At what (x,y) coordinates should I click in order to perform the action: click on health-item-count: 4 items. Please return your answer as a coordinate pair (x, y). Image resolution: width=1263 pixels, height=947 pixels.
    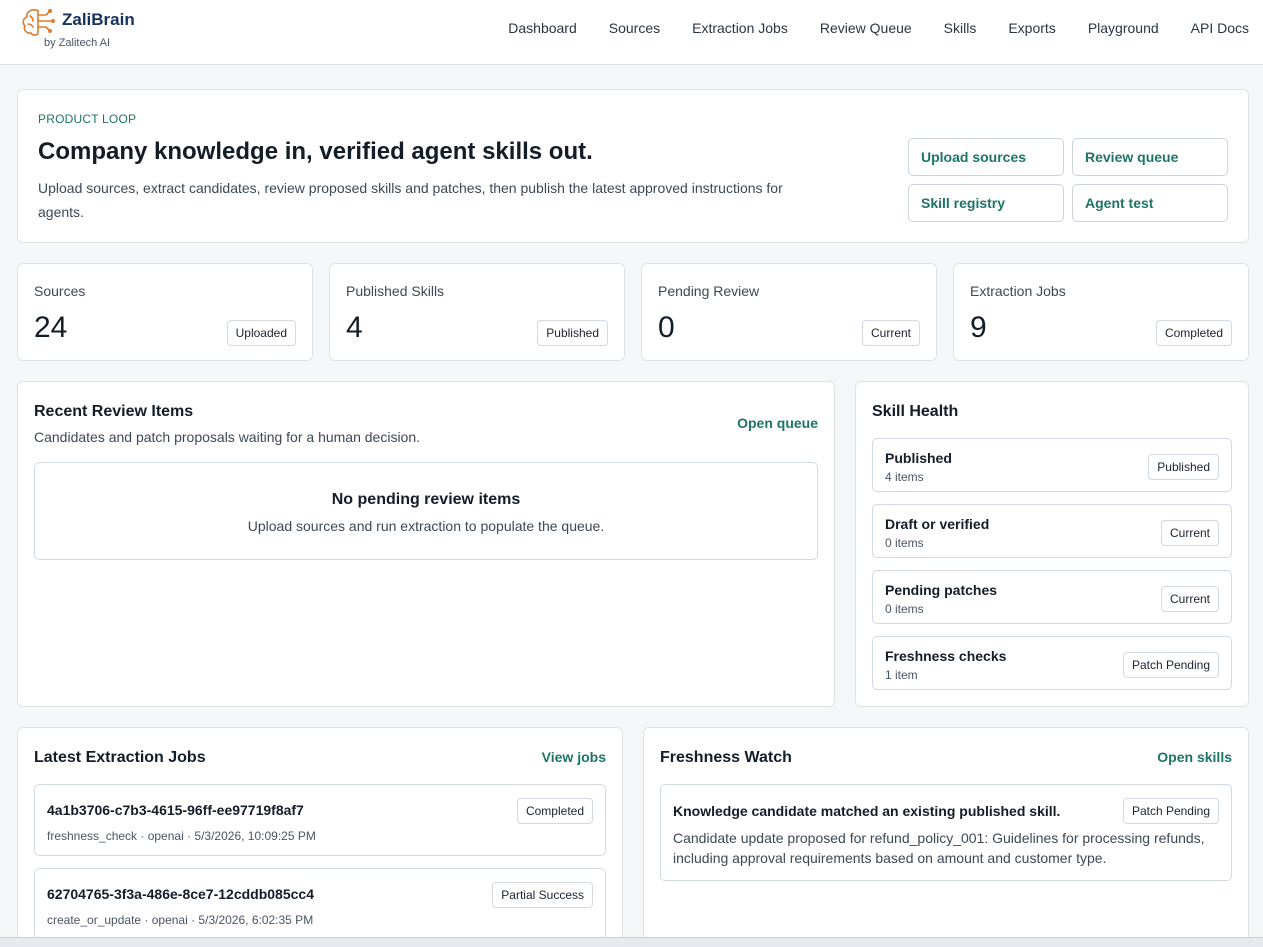
    Looking at the image, I should click on (904, 477).